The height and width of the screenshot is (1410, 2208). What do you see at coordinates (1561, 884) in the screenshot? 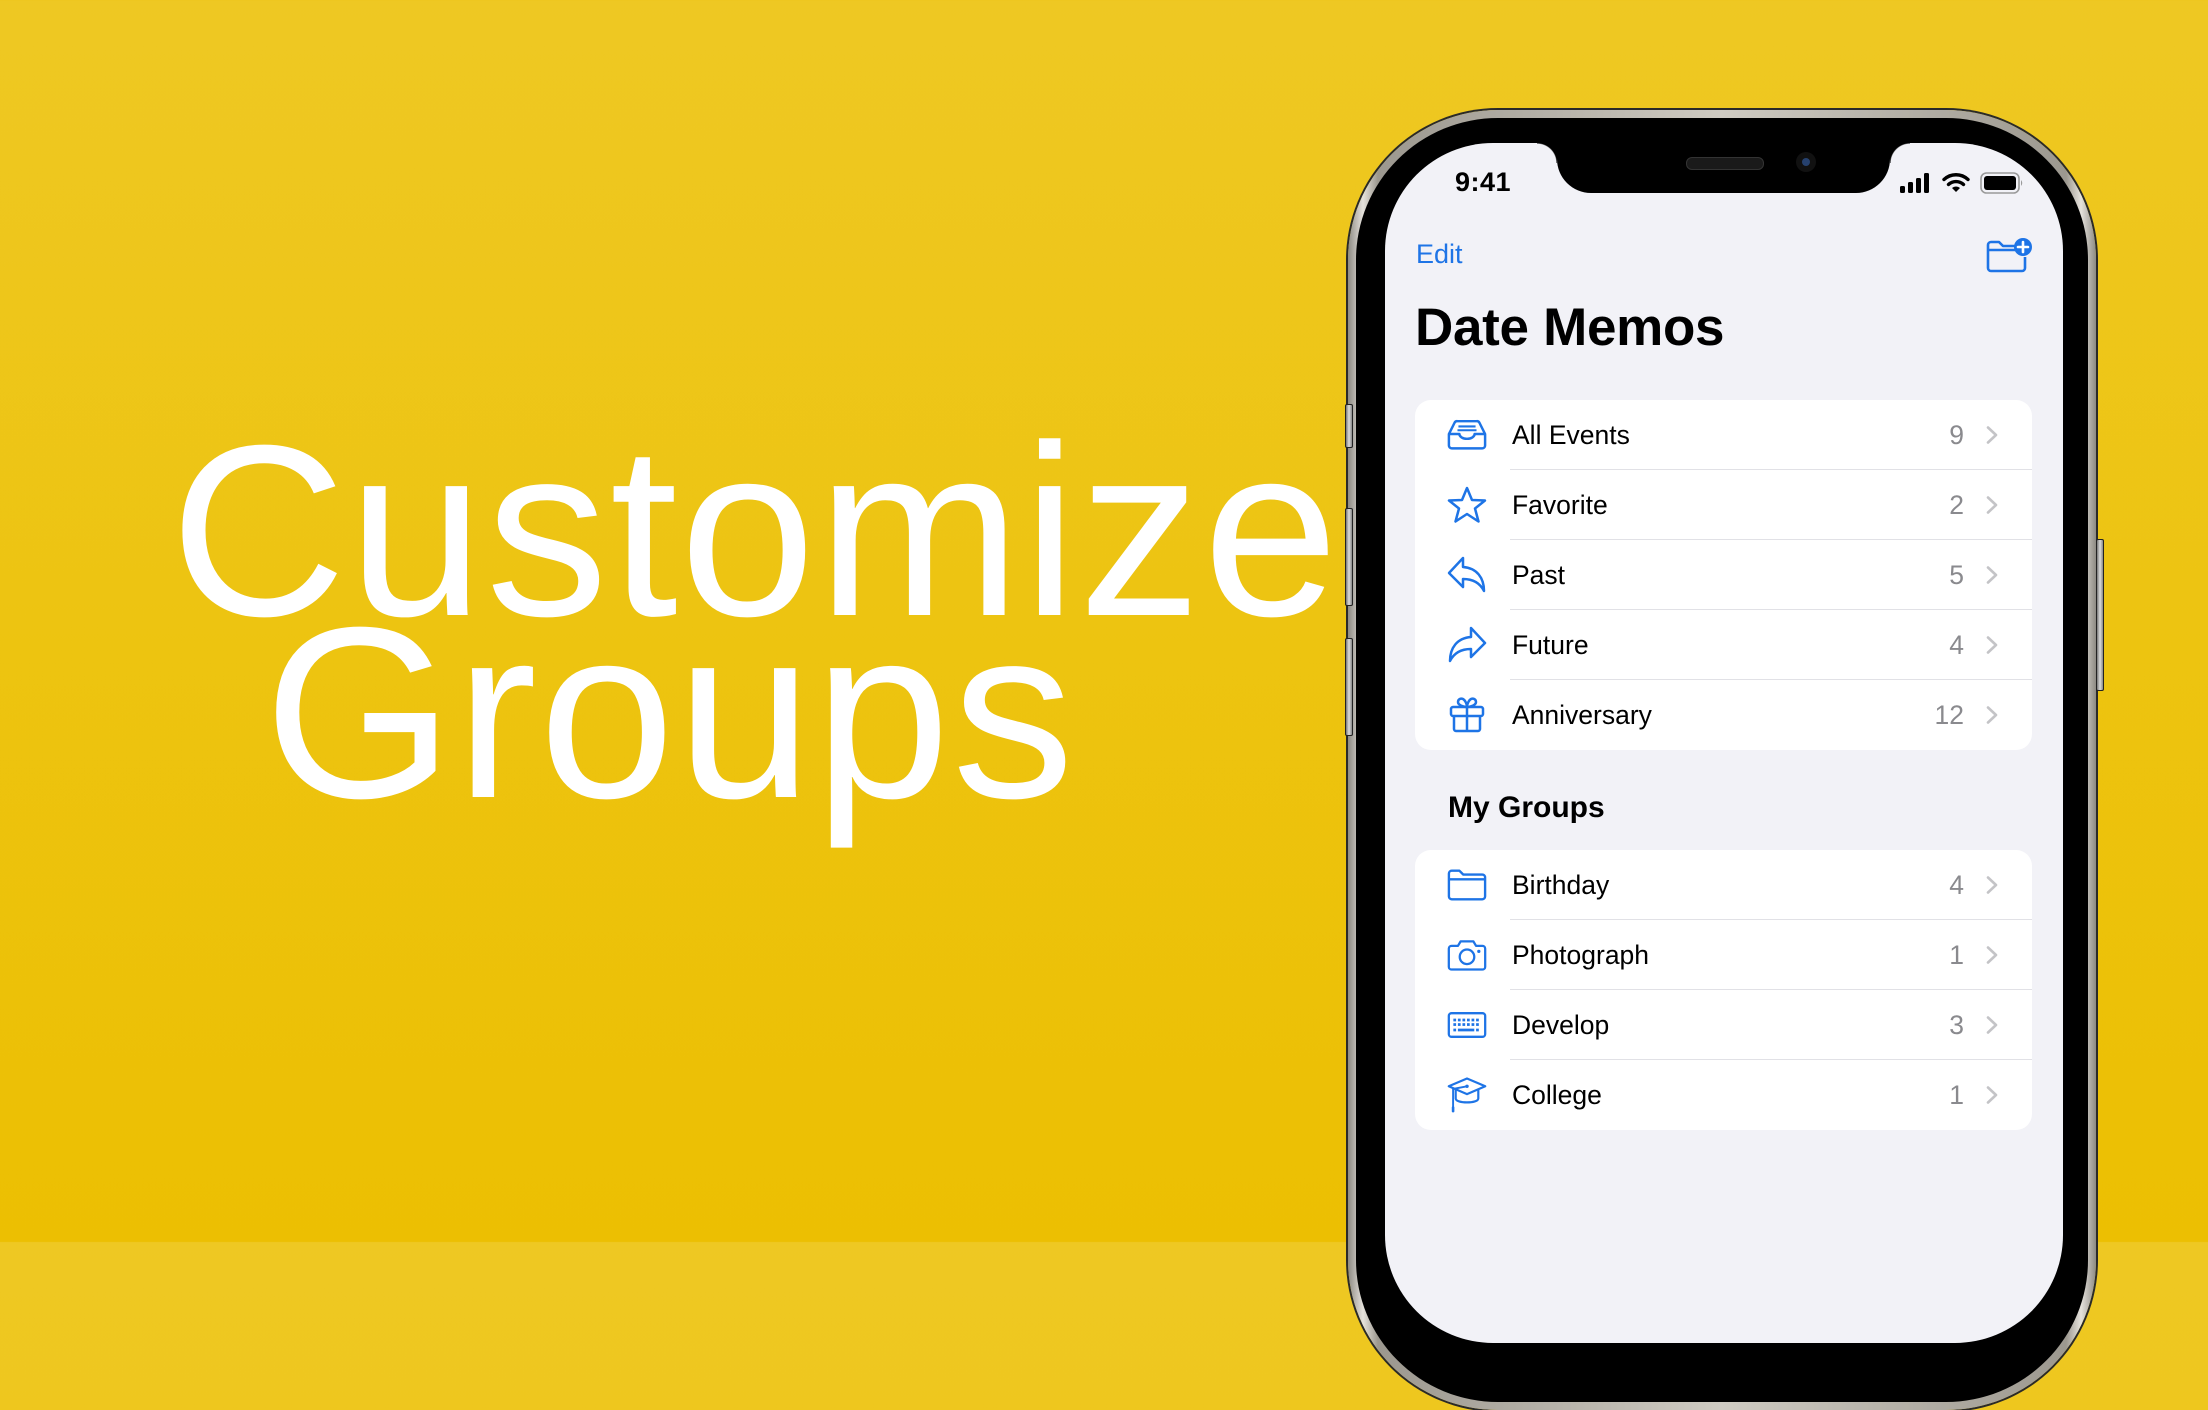
I see `list-item-label: Birthday` at bounding box center [1561, 884].